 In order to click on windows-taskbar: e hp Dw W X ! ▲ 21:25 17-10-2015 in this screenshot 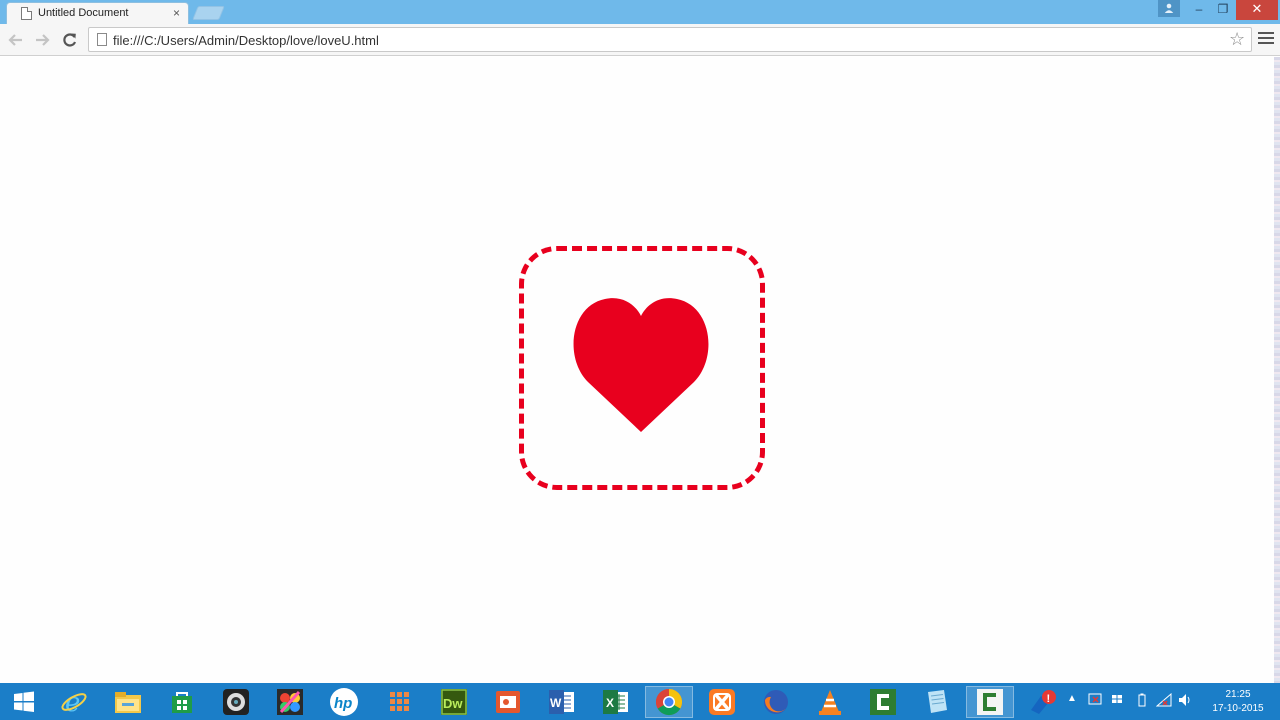, I will do `click(640, 701)`.